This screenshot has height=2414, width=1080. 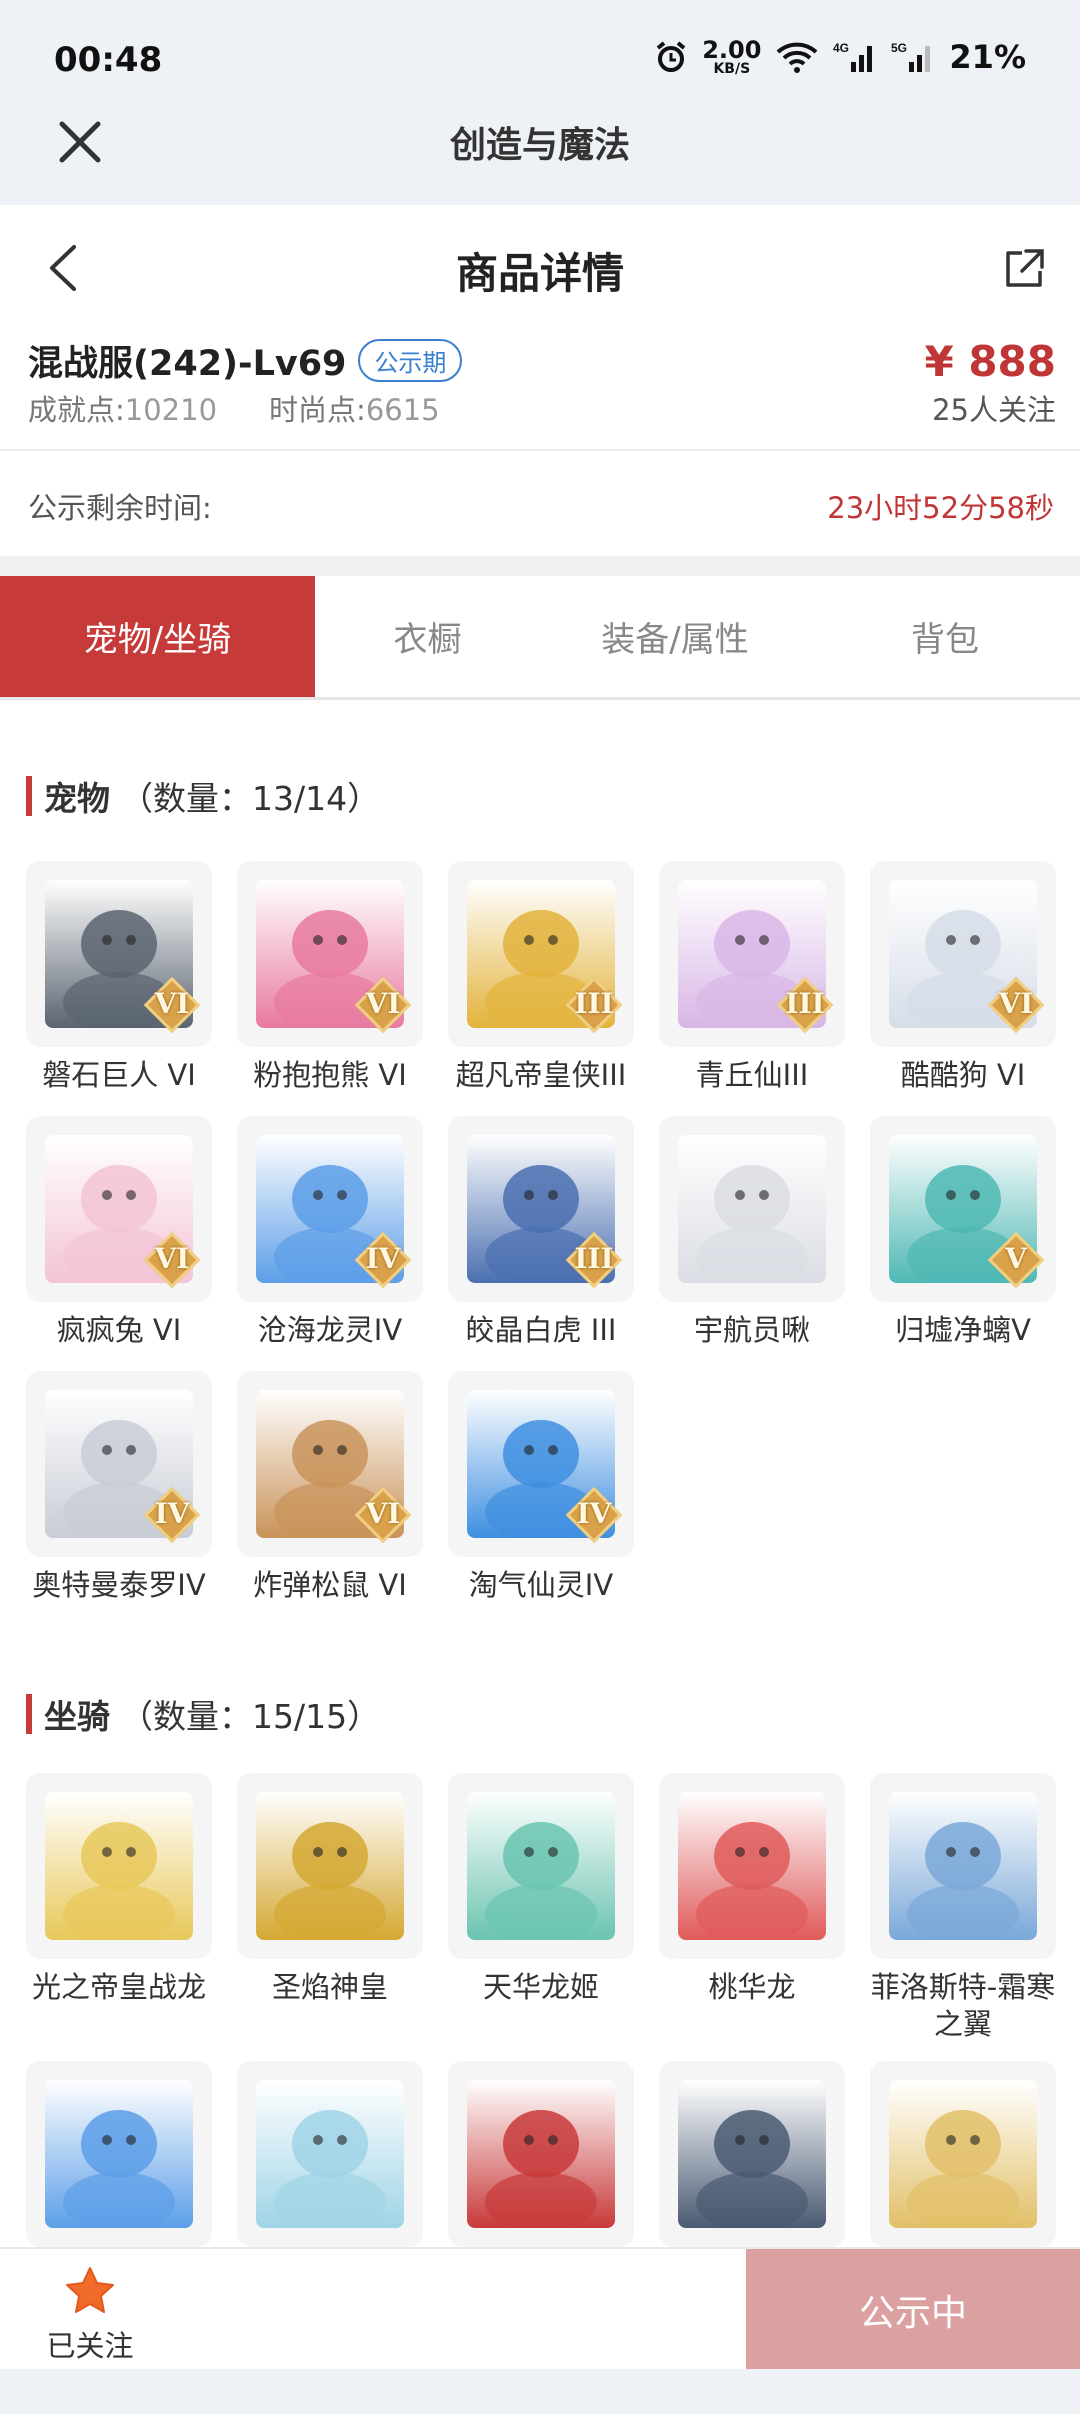 I want to click on follow-label: 已关注, so click(x=90, y=2346).